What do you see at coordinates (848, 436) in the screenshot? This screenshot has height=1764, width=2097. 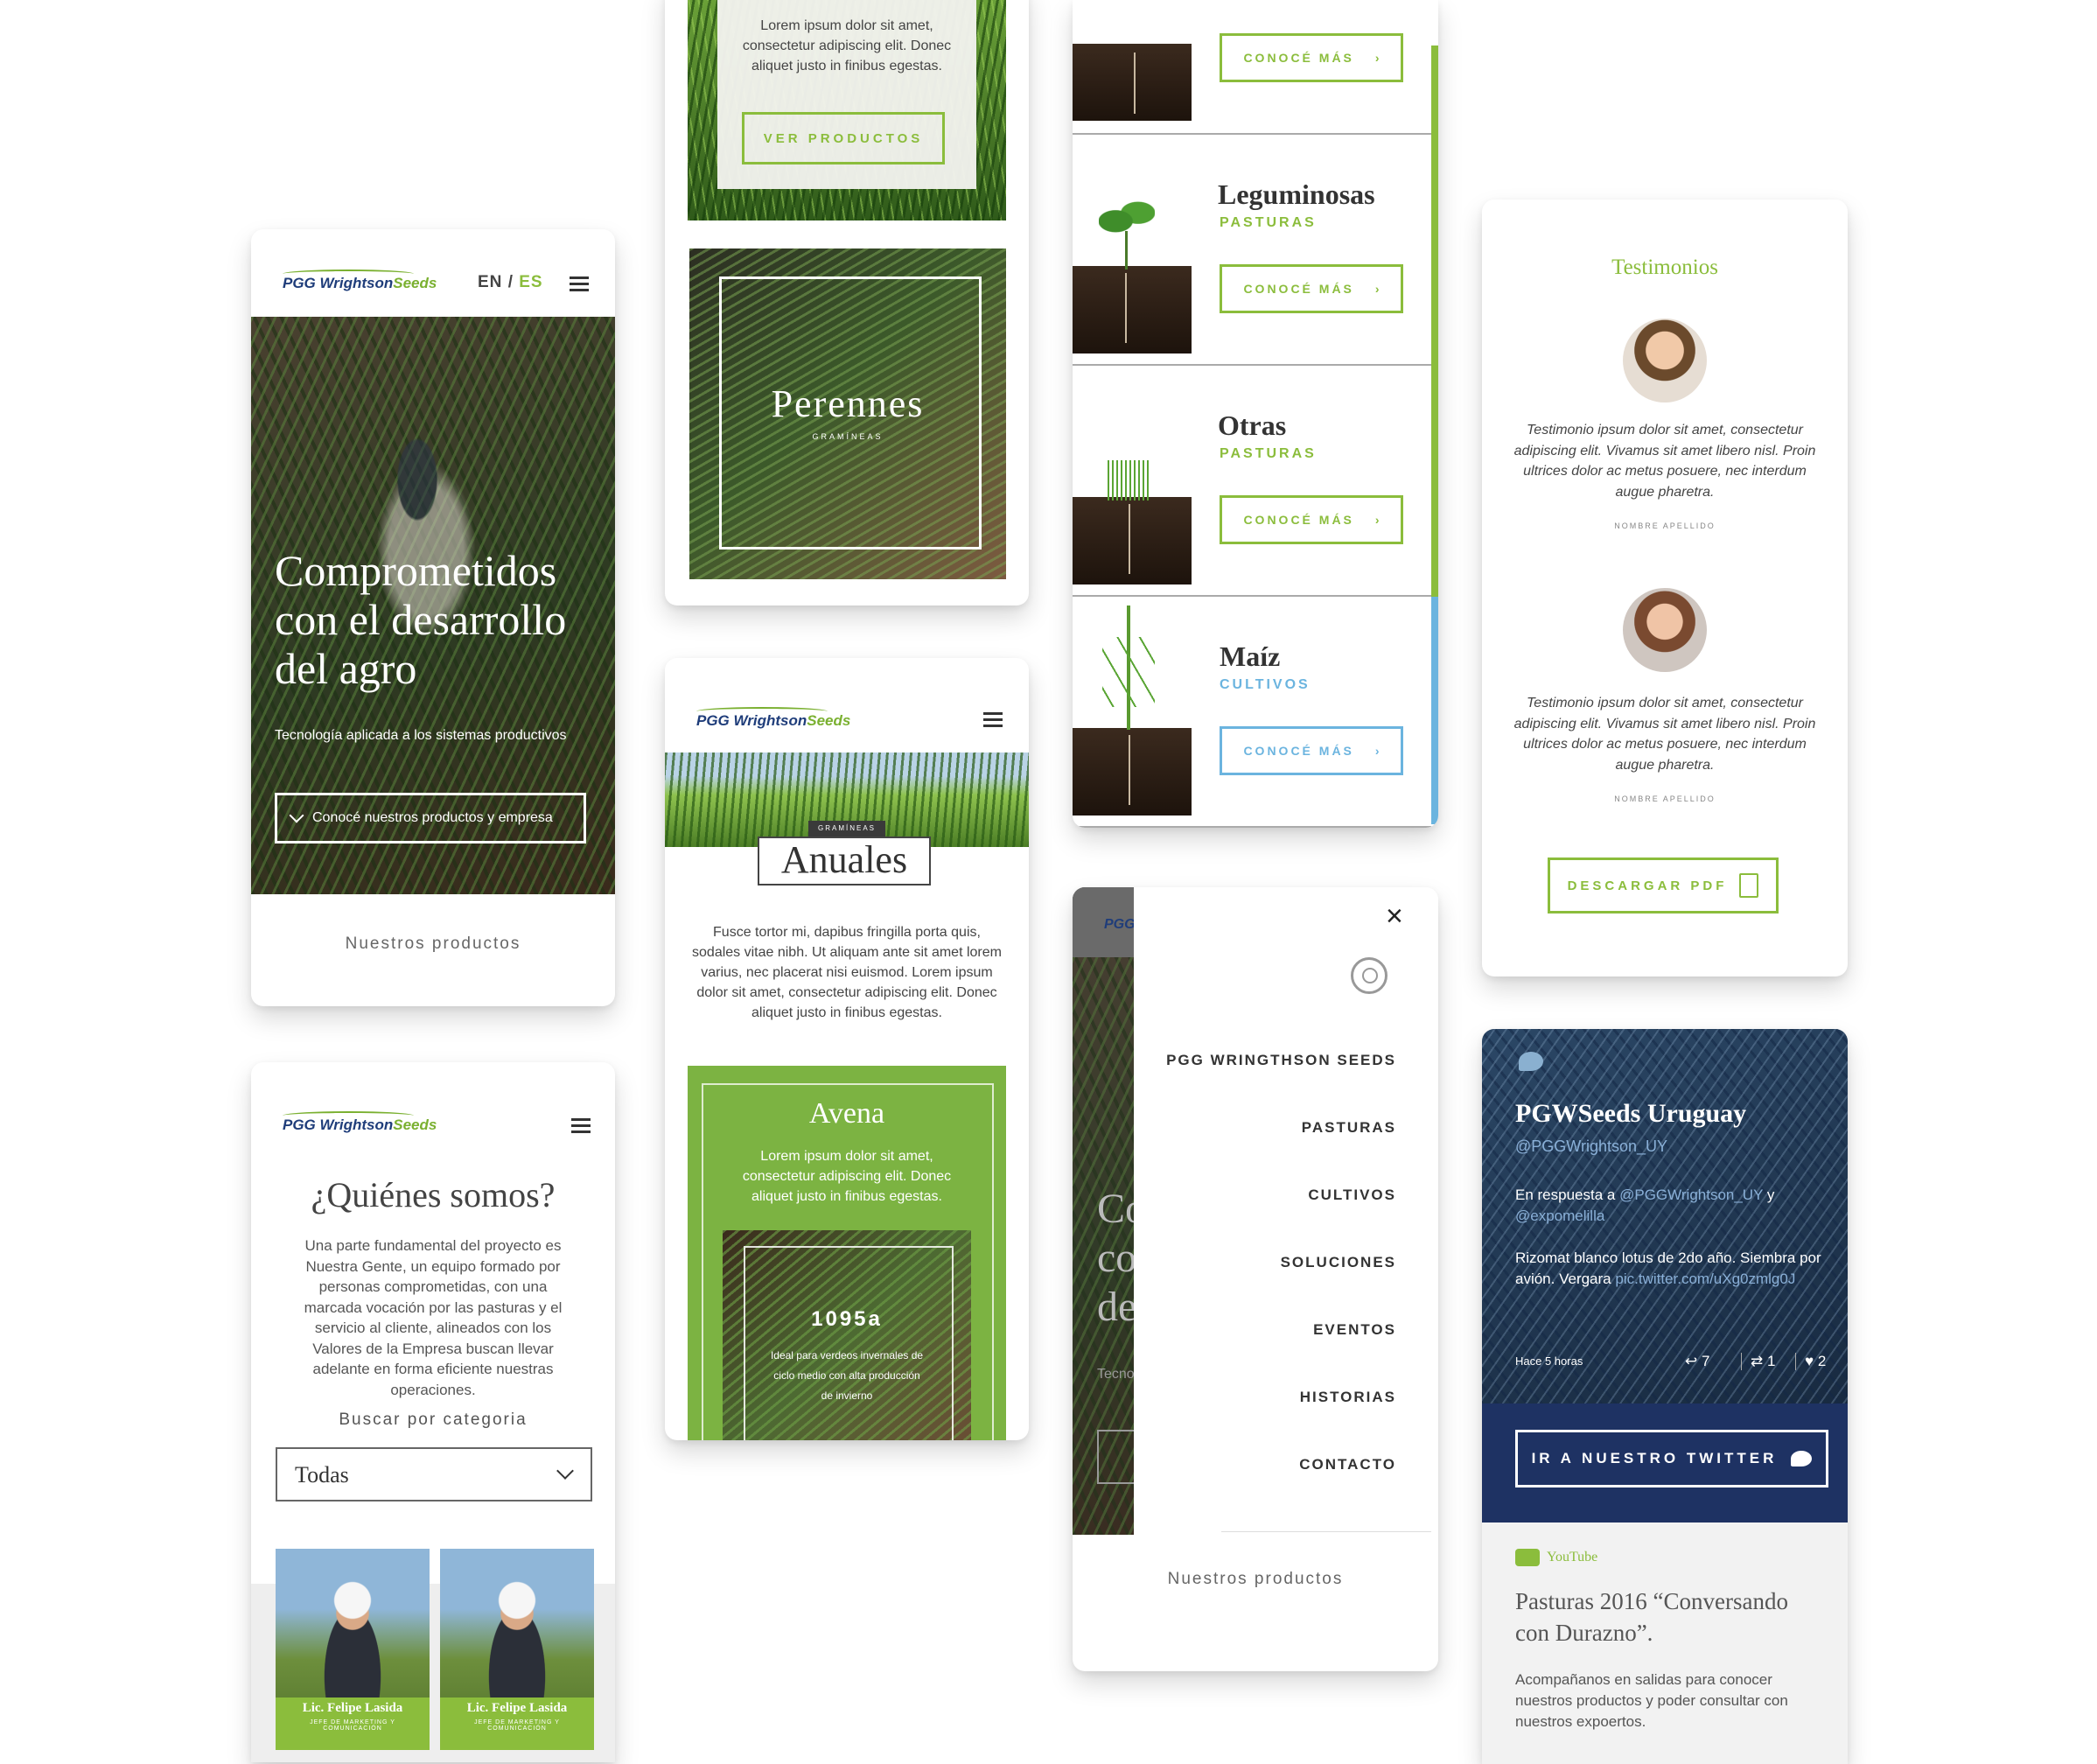 I see `tile-subtitle: GRAMÍNEAS` at bounding box center [848, 436].